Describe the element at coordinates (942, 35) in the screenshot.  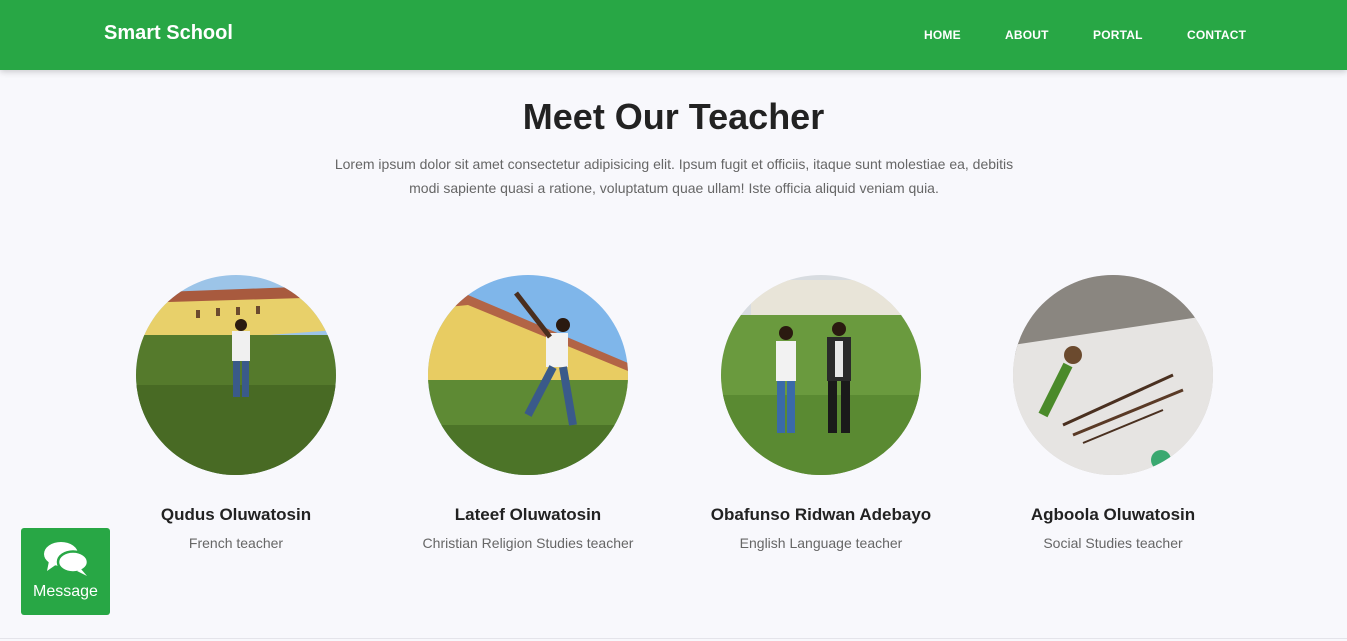
I see `nav-home-link: HOME` at that location.